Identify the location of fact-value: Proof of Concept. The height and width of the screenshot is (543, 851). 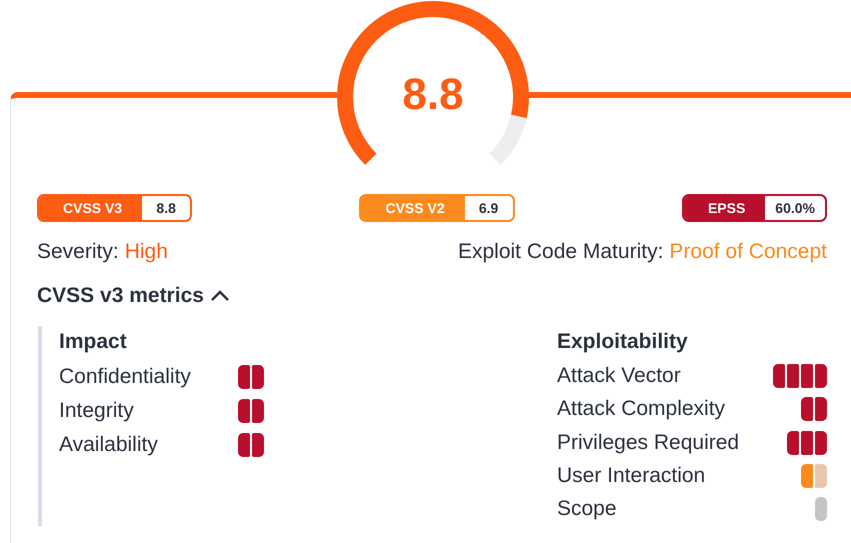
(748, 251).